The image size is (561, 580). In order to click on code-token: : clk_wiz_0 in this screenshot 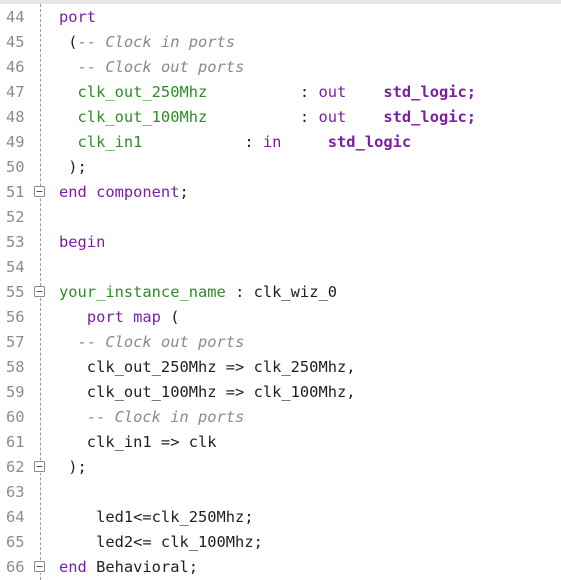, I will do `click(281, 292)`.